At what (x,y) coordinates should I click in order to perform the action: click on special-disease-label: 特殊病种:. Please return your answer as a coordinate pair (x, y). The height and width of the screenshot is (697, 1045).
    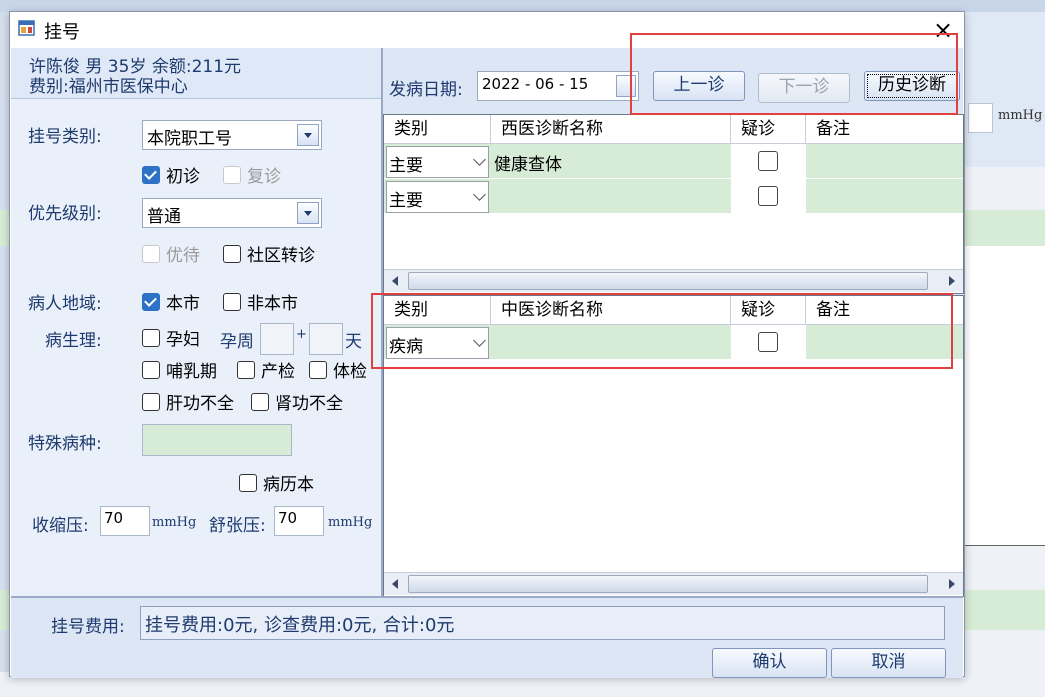
    Looking at the image, I should click on (65, 444).